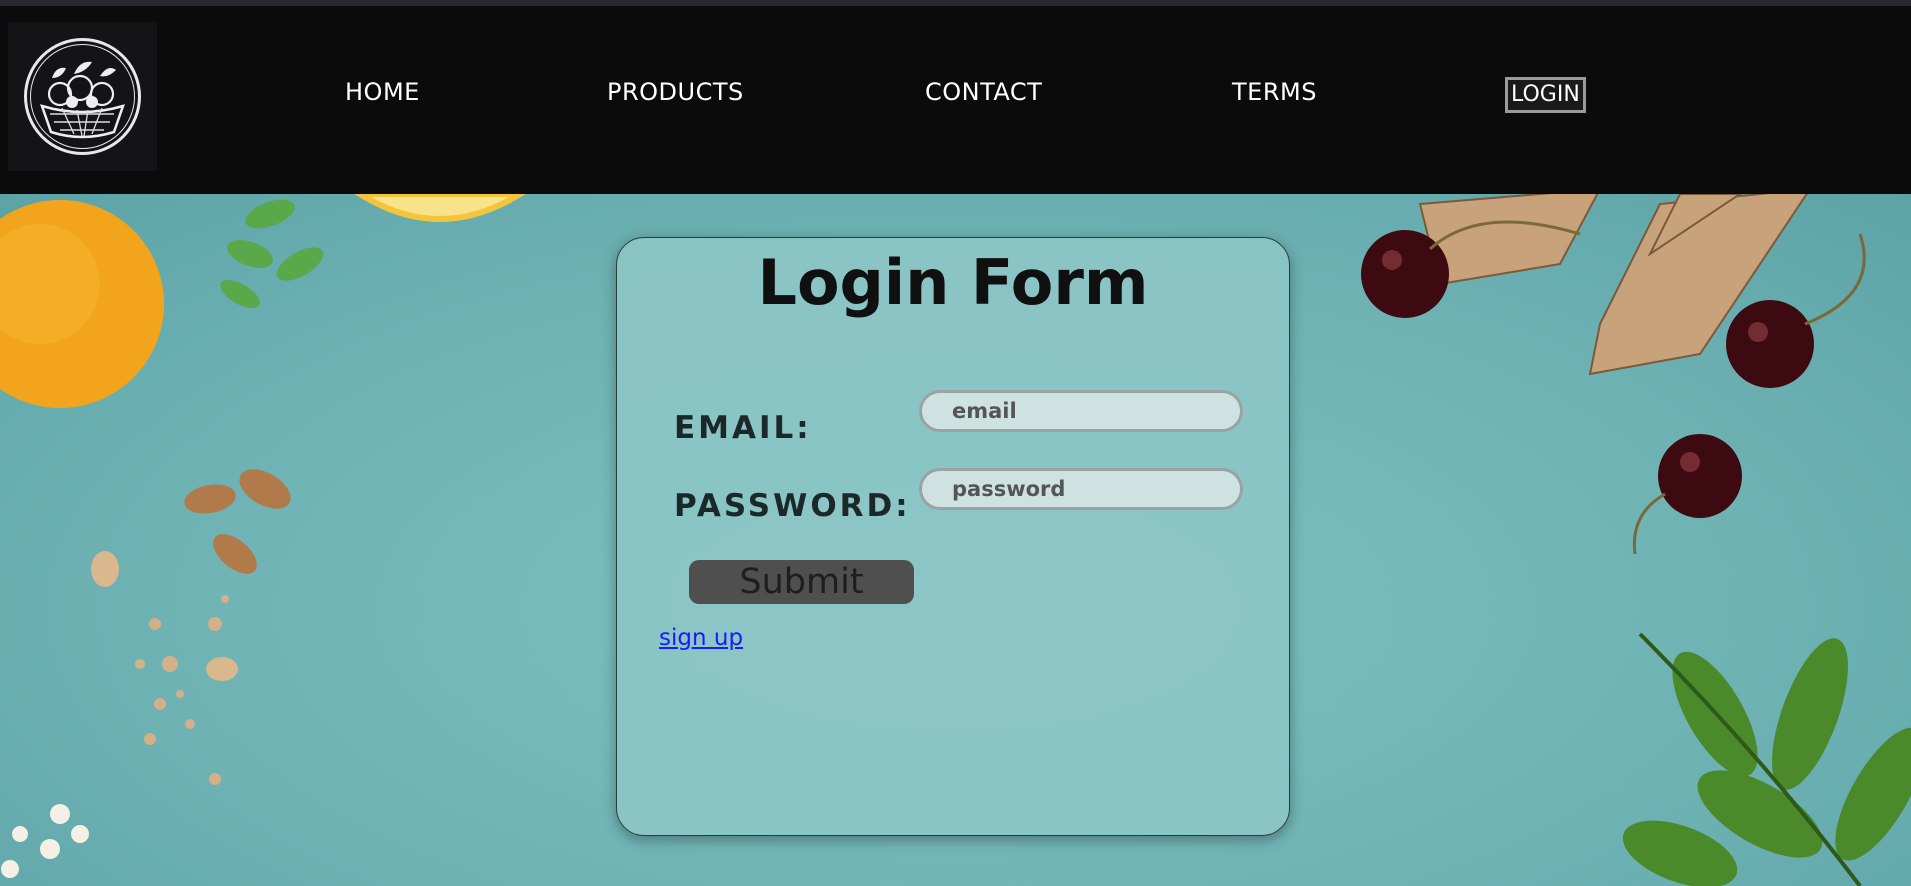 Image resolution: width=1911 pixels, height=886 pixels. Describe the element at coordinates (1545, 95) in the screenshot. I see `nav-login-button: LOGIN` at that location.